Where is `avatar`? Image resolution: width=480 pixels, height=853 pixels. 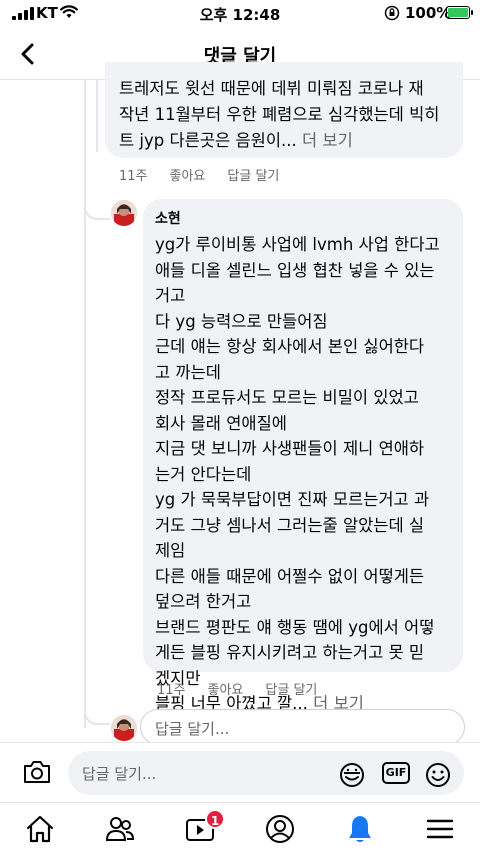 avatar is located at coordinates (124, 213).